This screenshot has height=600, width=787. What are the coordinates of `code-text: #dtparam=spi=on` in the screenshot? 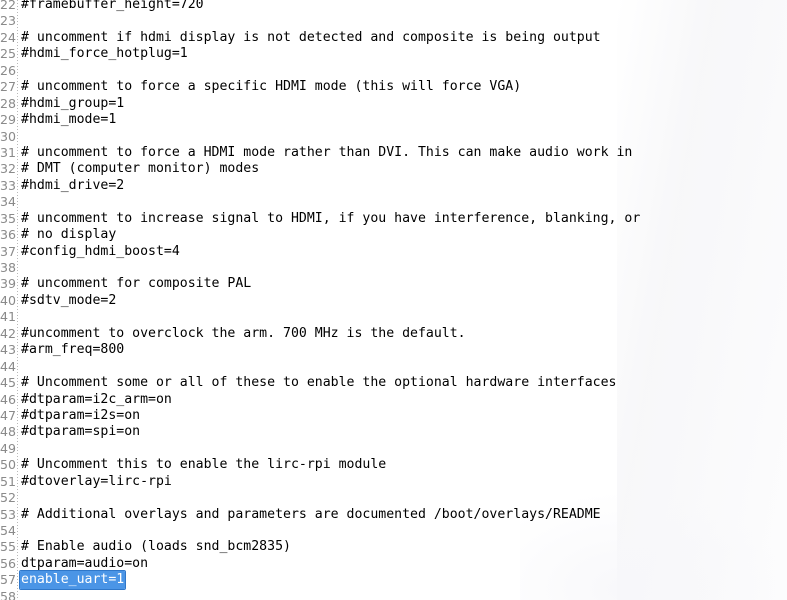 It's located at (80, 432).